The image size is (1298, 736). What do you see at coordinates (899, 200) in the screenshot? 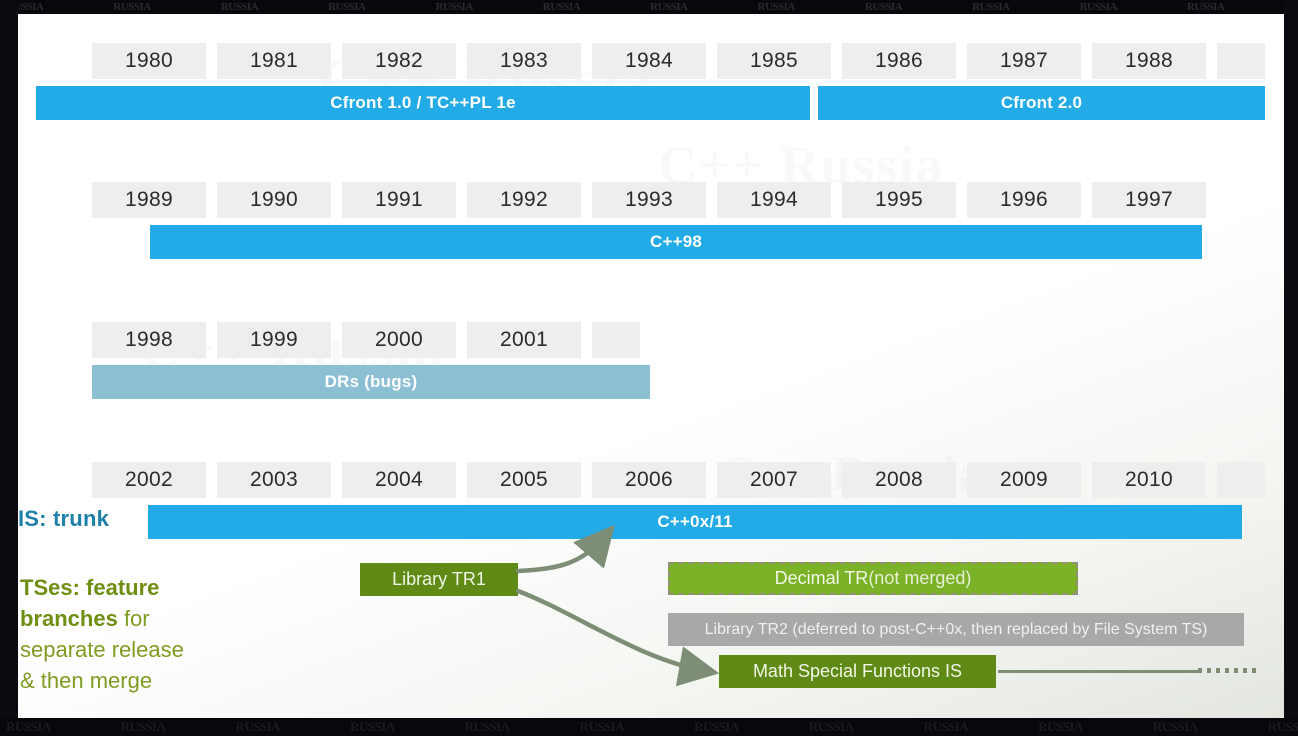
I see `year-cell: 1995` at bounding box center [899, 200].